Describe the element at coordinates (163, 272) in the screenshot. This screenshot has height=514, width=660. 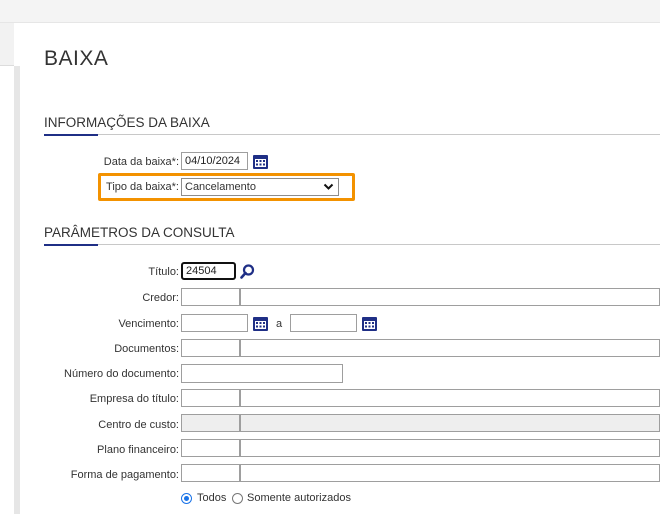
I see `titulo-label: Título:` at that location.